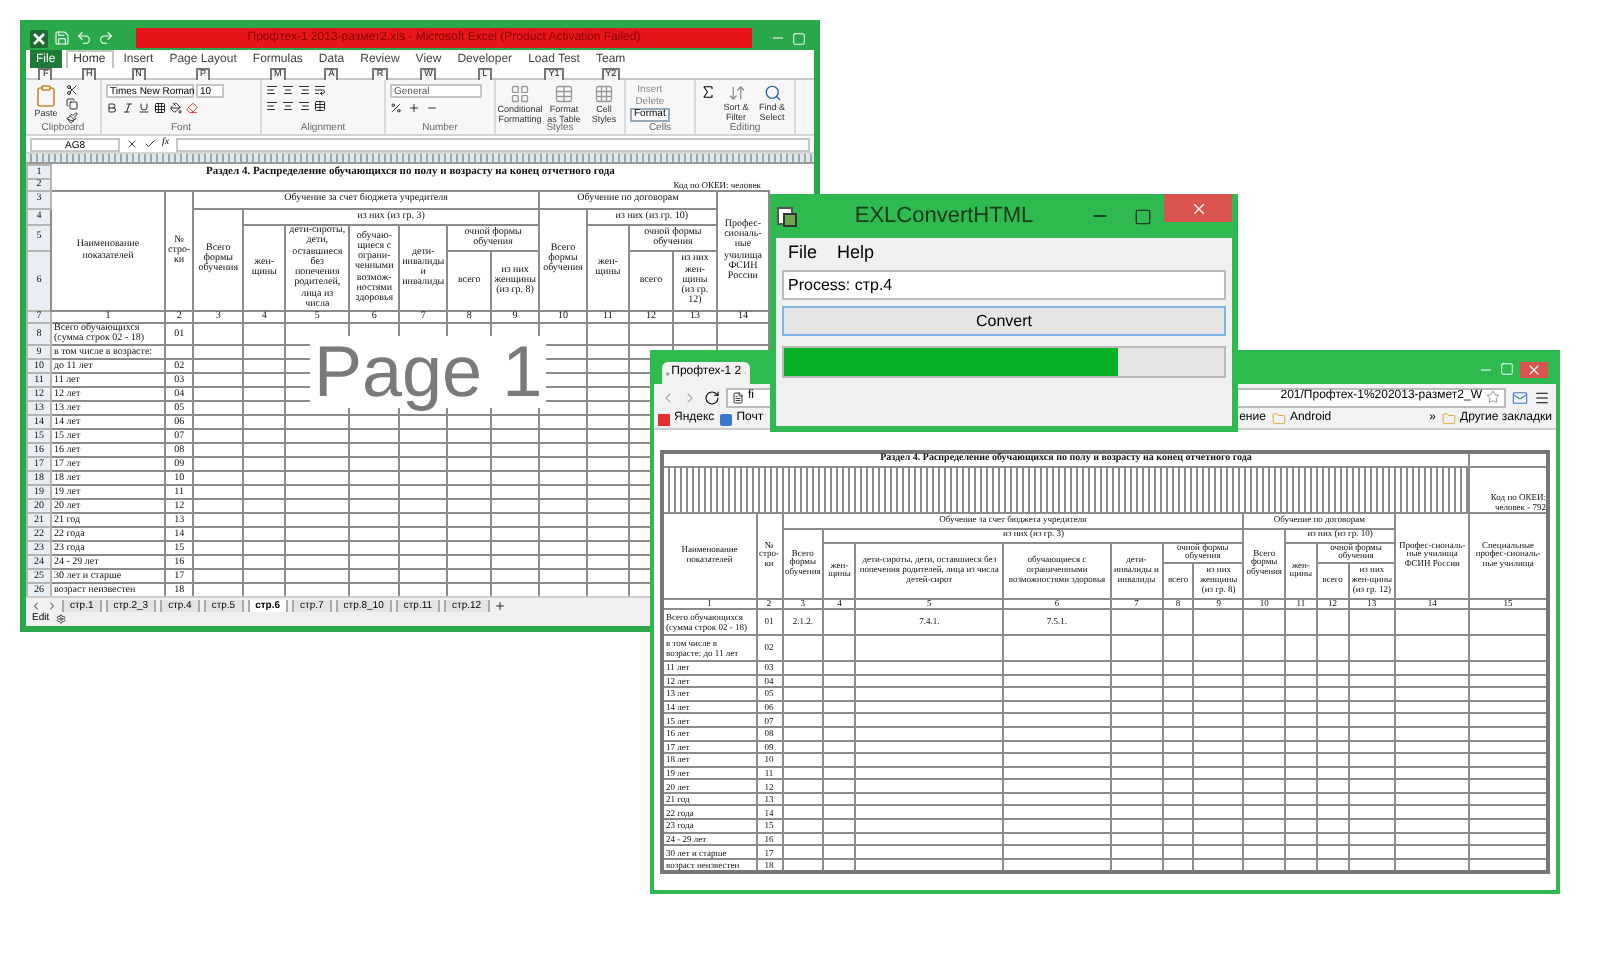  I want to click on new-sheet-icon, so click(499, 605).